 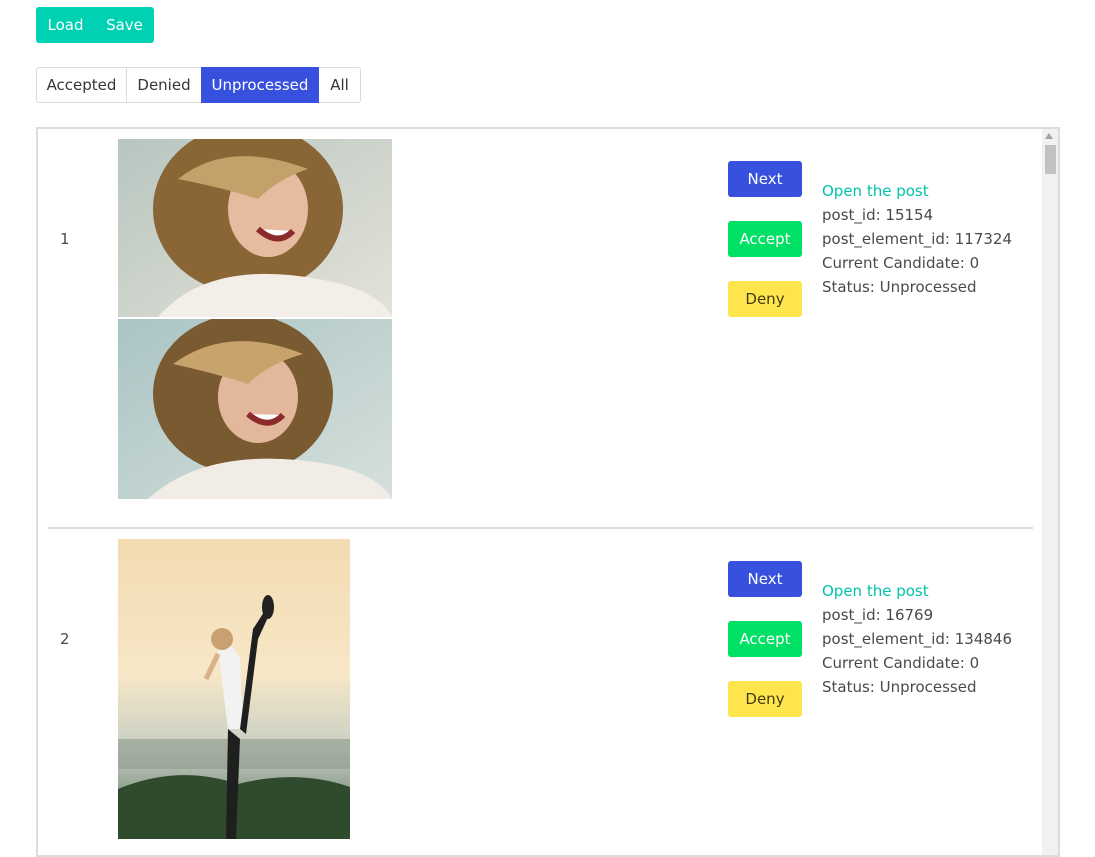 What do you see at coordinates (1049, 136) in the screenshot?
I see `scroll-up-arrow-icon` at bounding box center [1049, 136].